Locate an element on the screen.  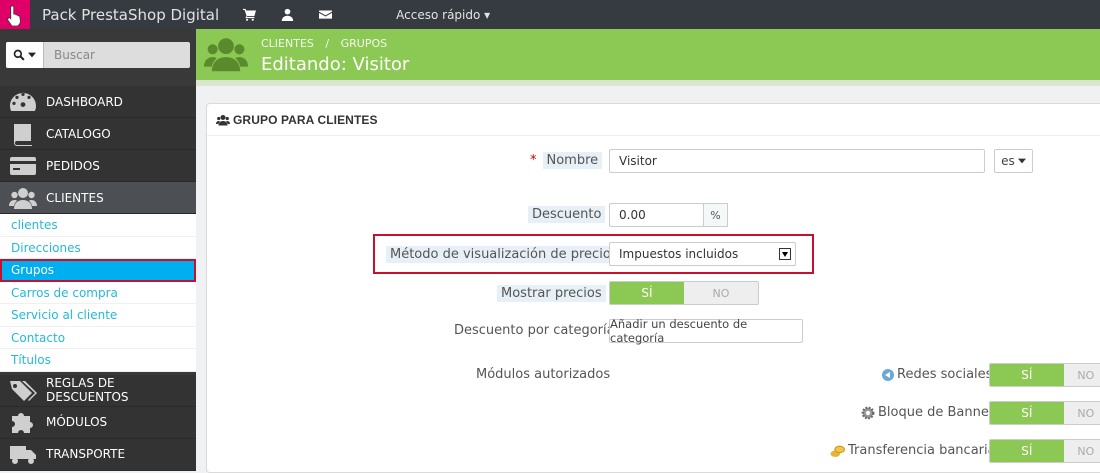
breadcrumb: CLIENTES / GRUPOS is located at coordinates (328, 43).